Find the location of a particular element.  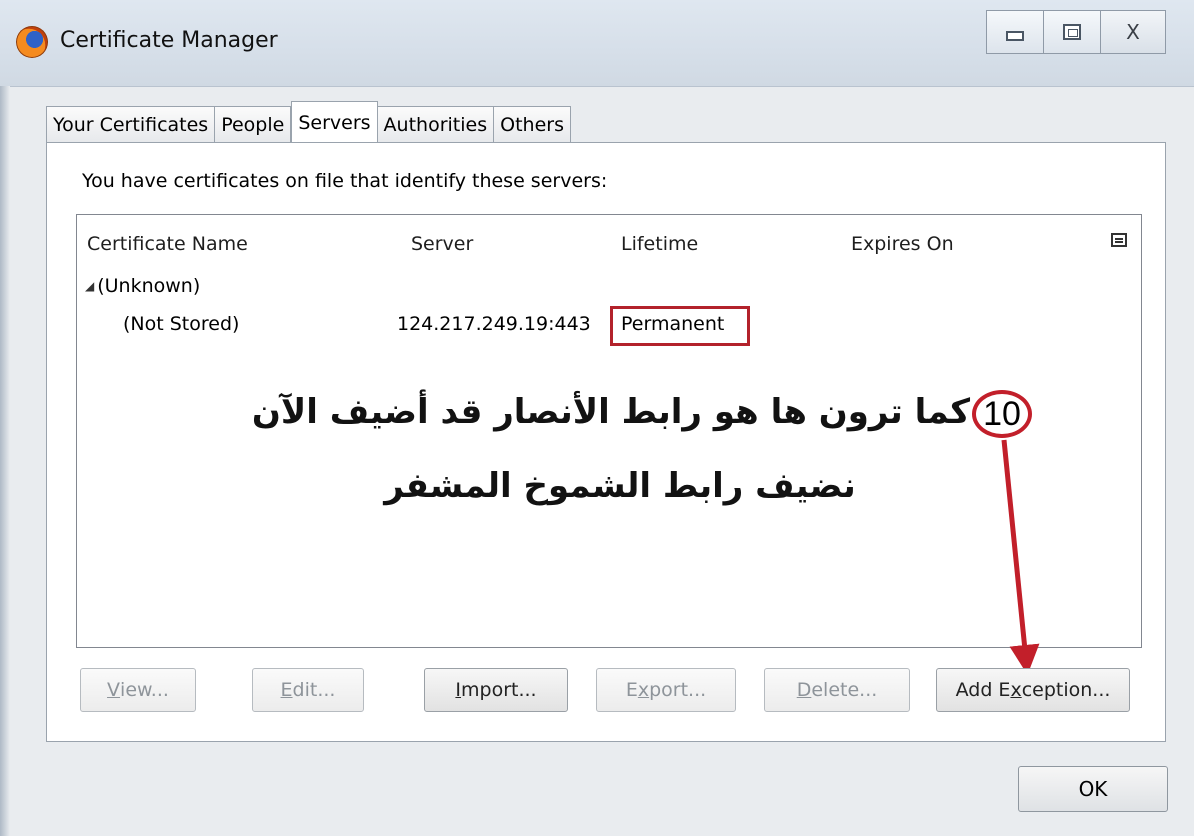

tab-your-certificates: Your Certificates is located at coordinates (131, 124).